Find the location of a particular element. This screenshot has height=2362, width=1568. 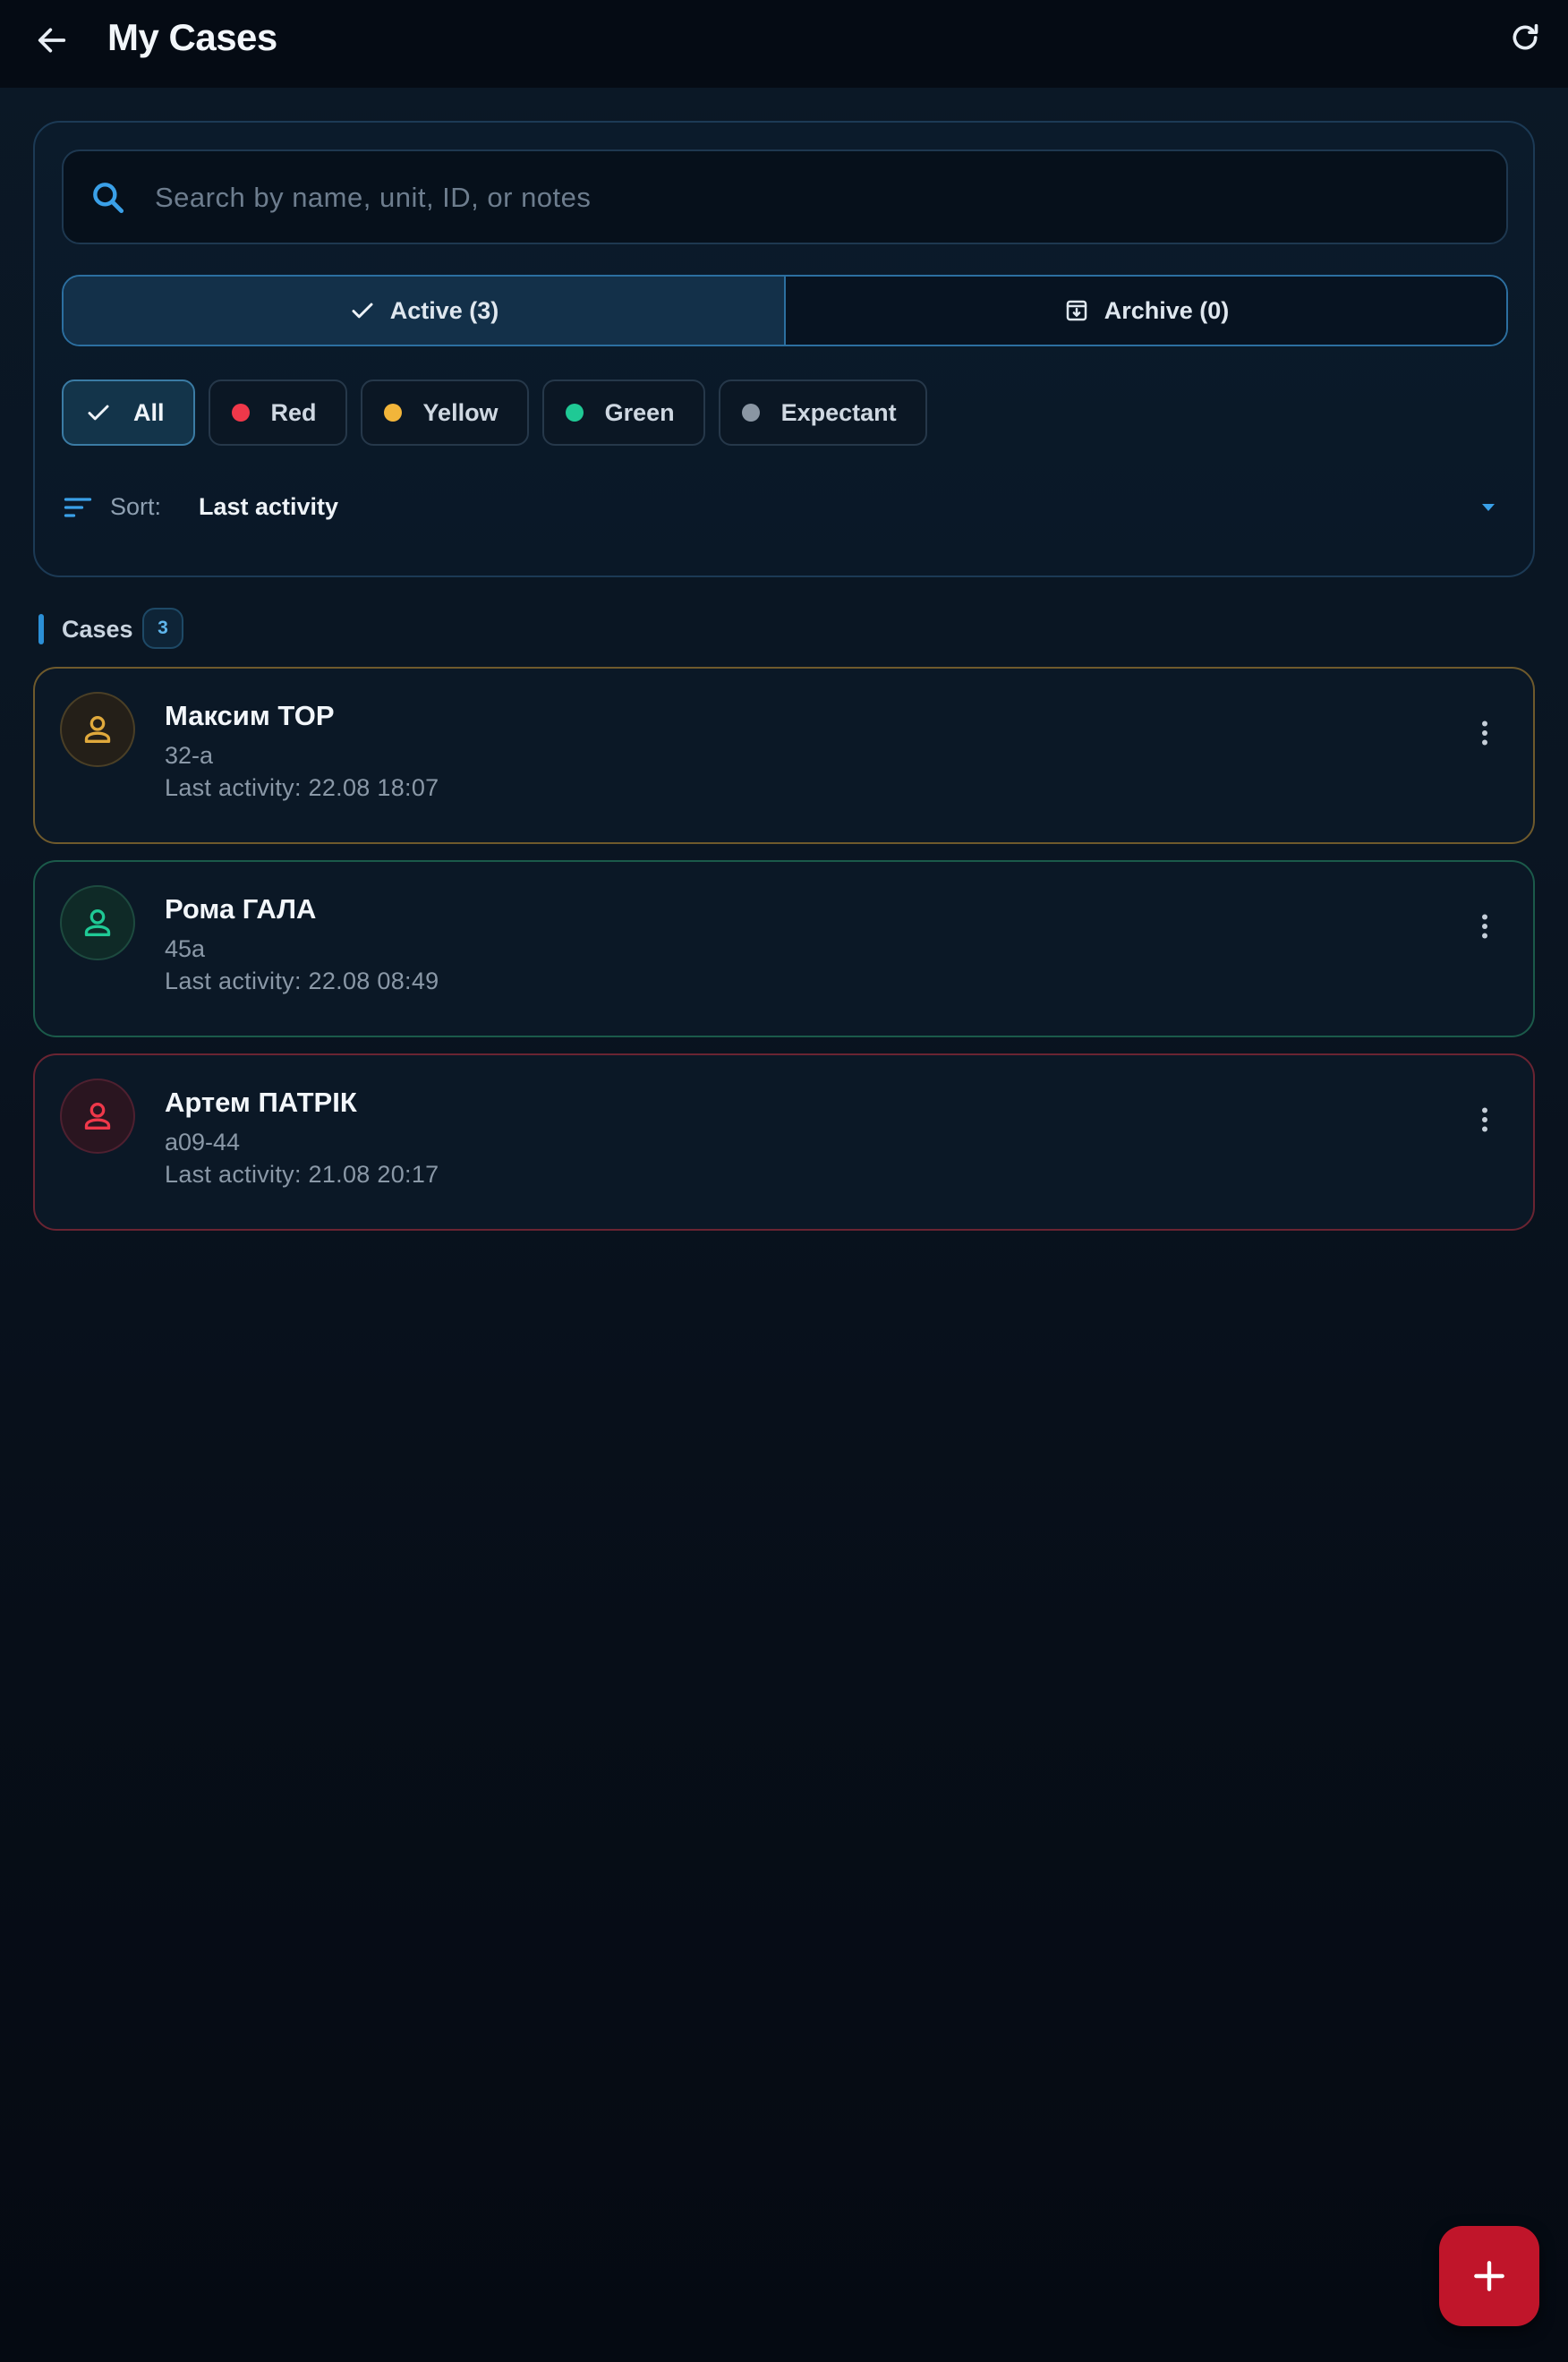

case-last-activity: Last activity: 21.08 20:17 is located at coordinates (302, 1174).